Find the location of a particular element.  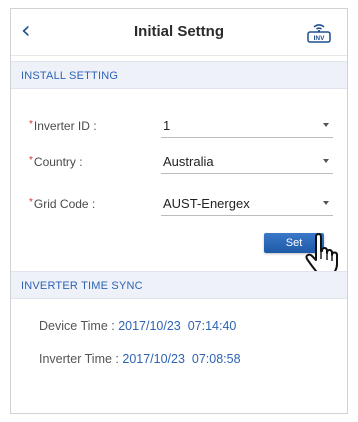

install-setting-title: INSTALL SETTING is located at coordinates (70, 76).